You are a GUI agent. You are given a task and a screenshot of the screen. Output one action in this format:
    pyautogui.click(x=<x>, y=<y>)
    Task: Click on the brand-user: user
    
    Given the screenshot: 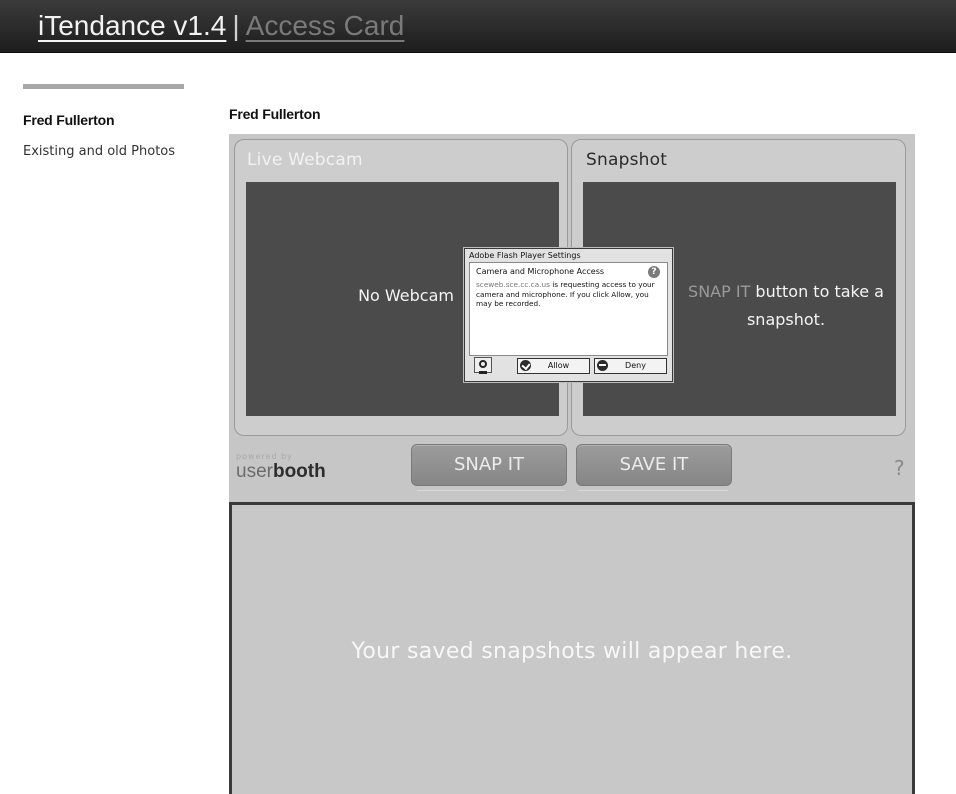 What is the action you would take?
    pyautogui.click(x=254, y=471)
    